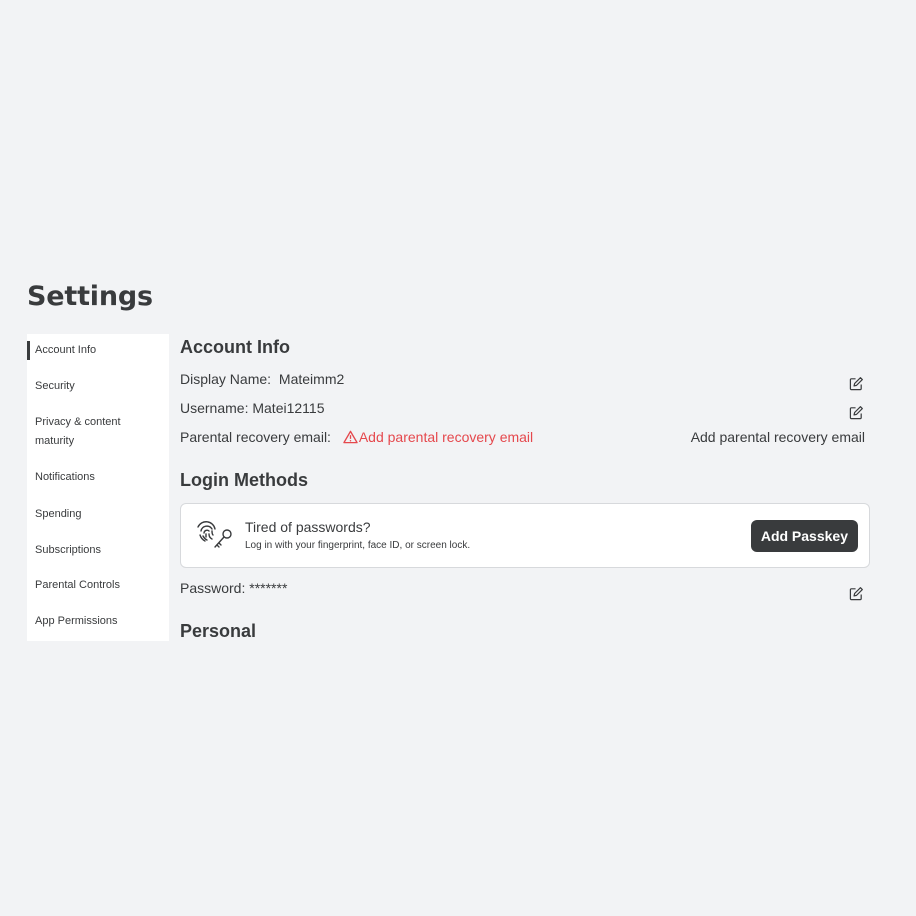 This screenshot has width=916, height=916. Describe the element at coordinates (98, 386) in the screenshot. I see `sidebar-item-security: Security` at that location.